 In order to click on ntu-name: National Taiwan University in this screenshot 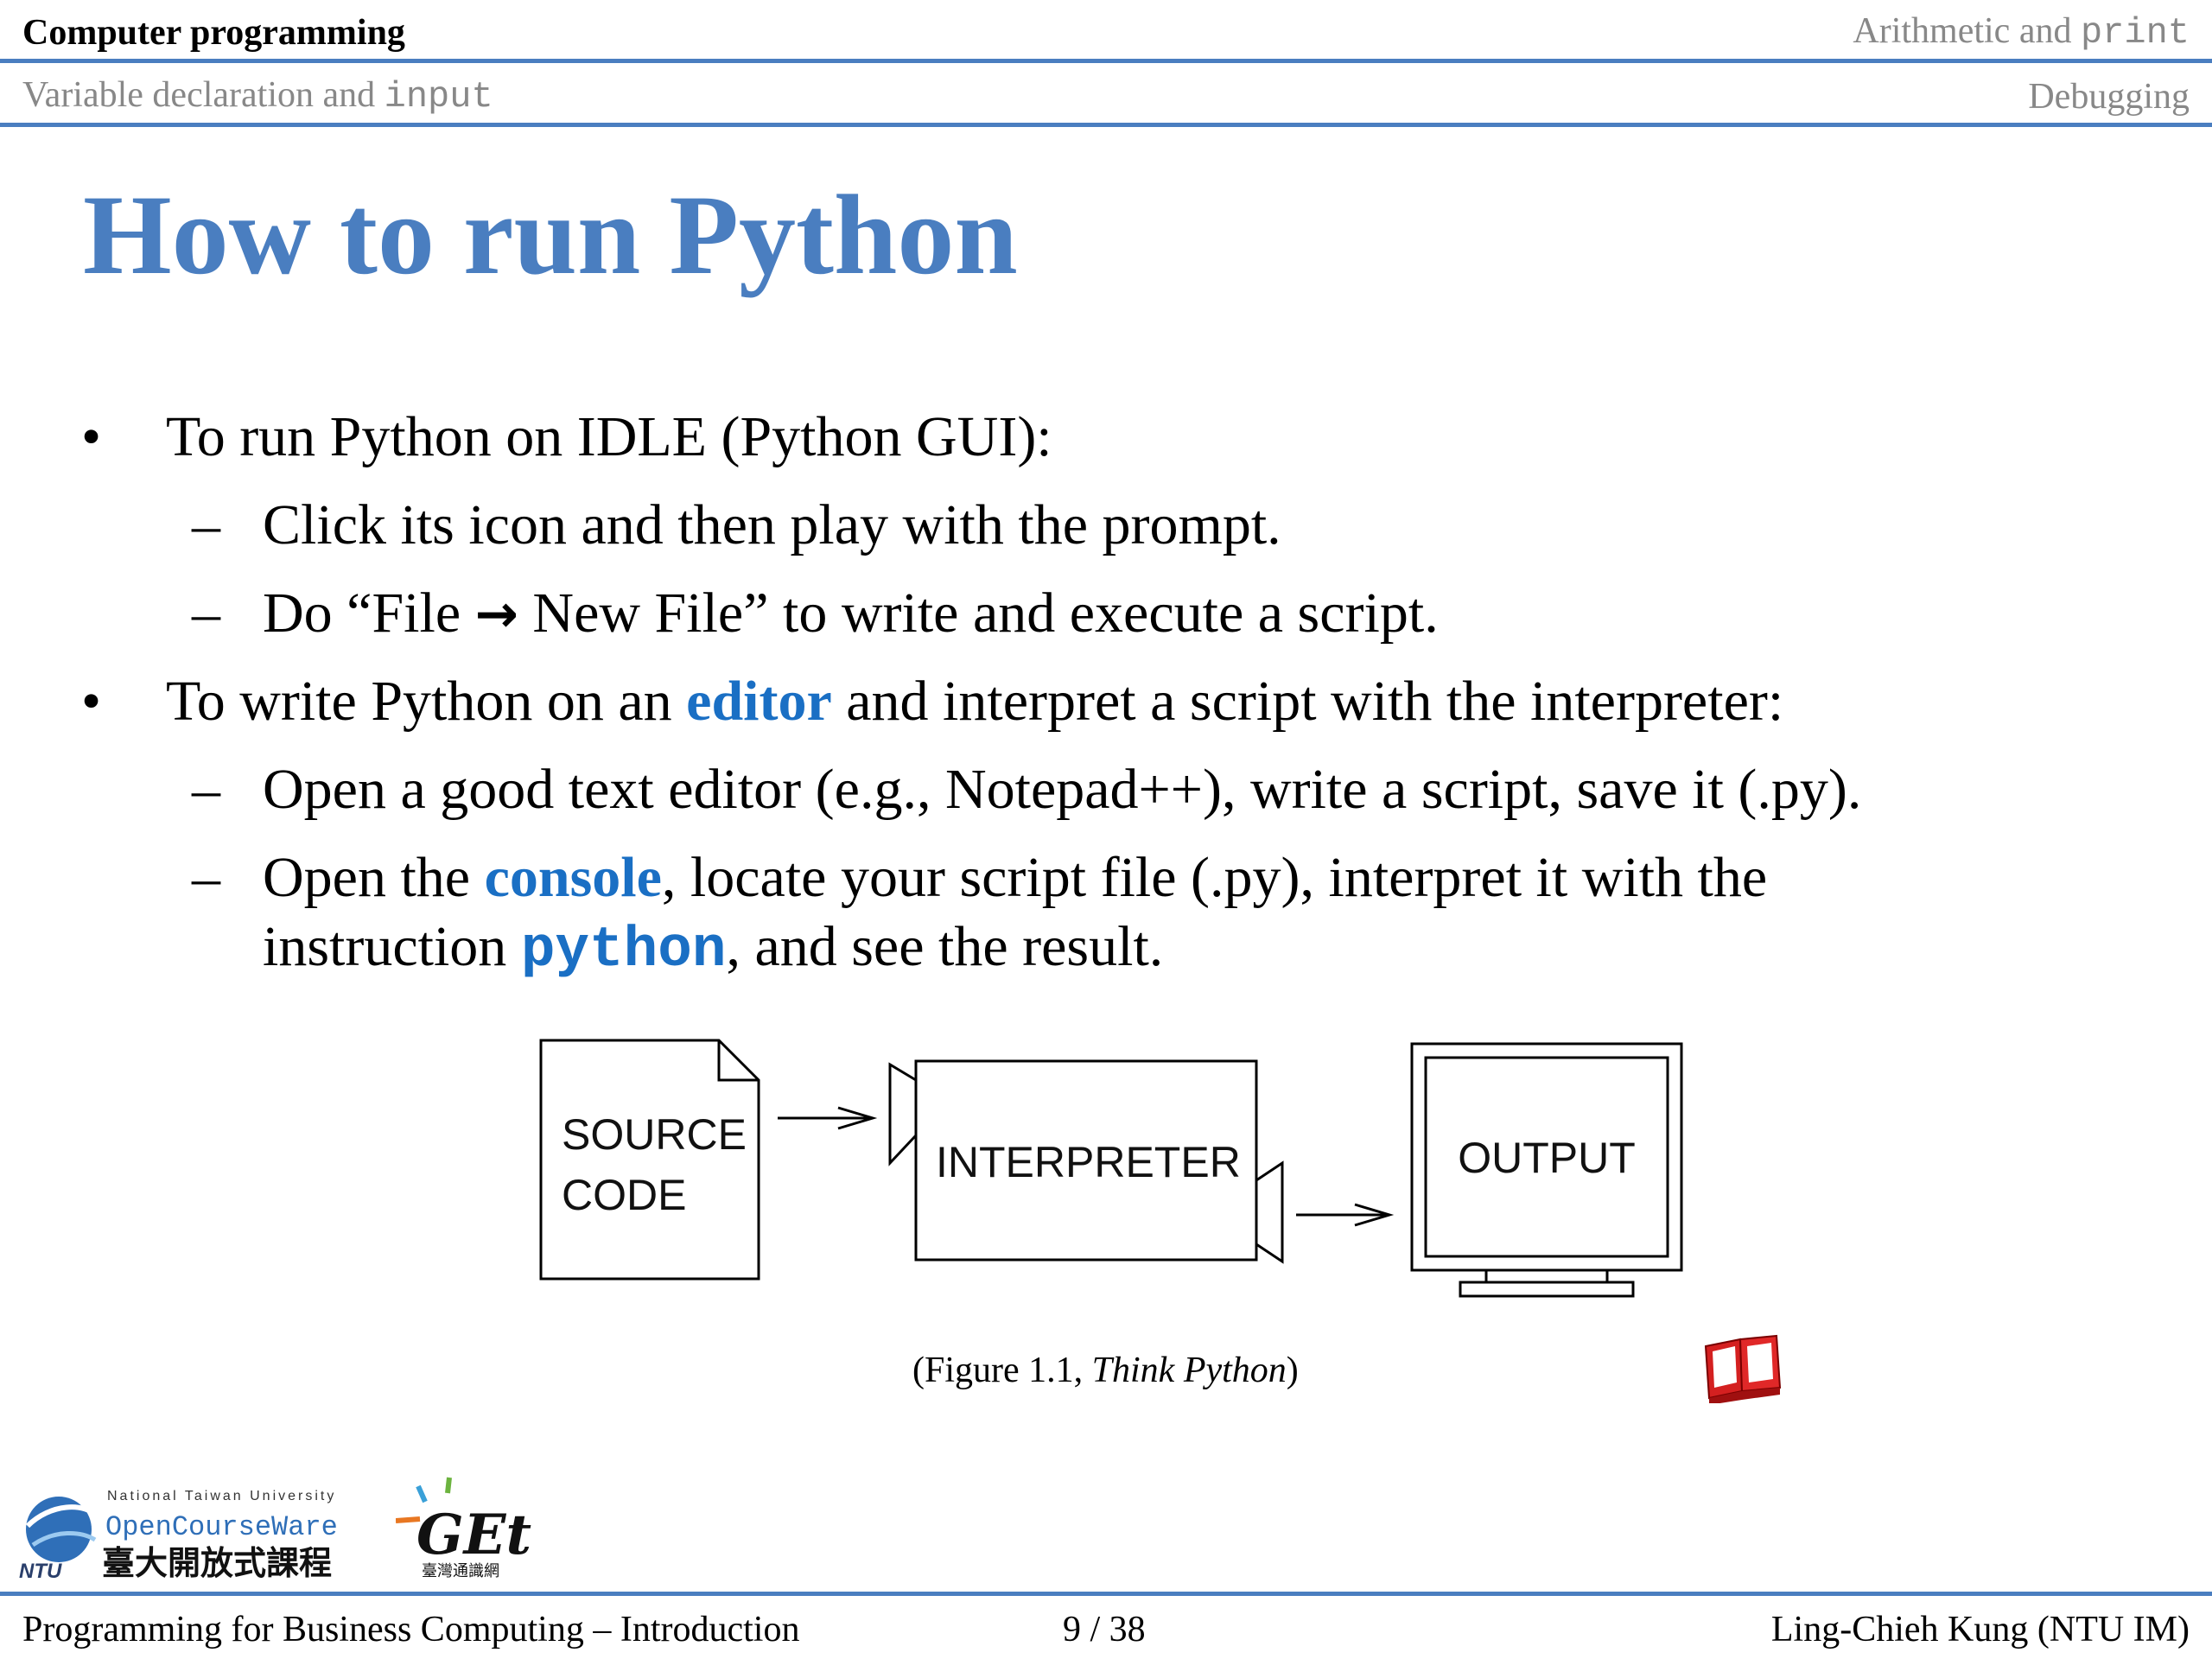, I will do `click(221, 1496)`.